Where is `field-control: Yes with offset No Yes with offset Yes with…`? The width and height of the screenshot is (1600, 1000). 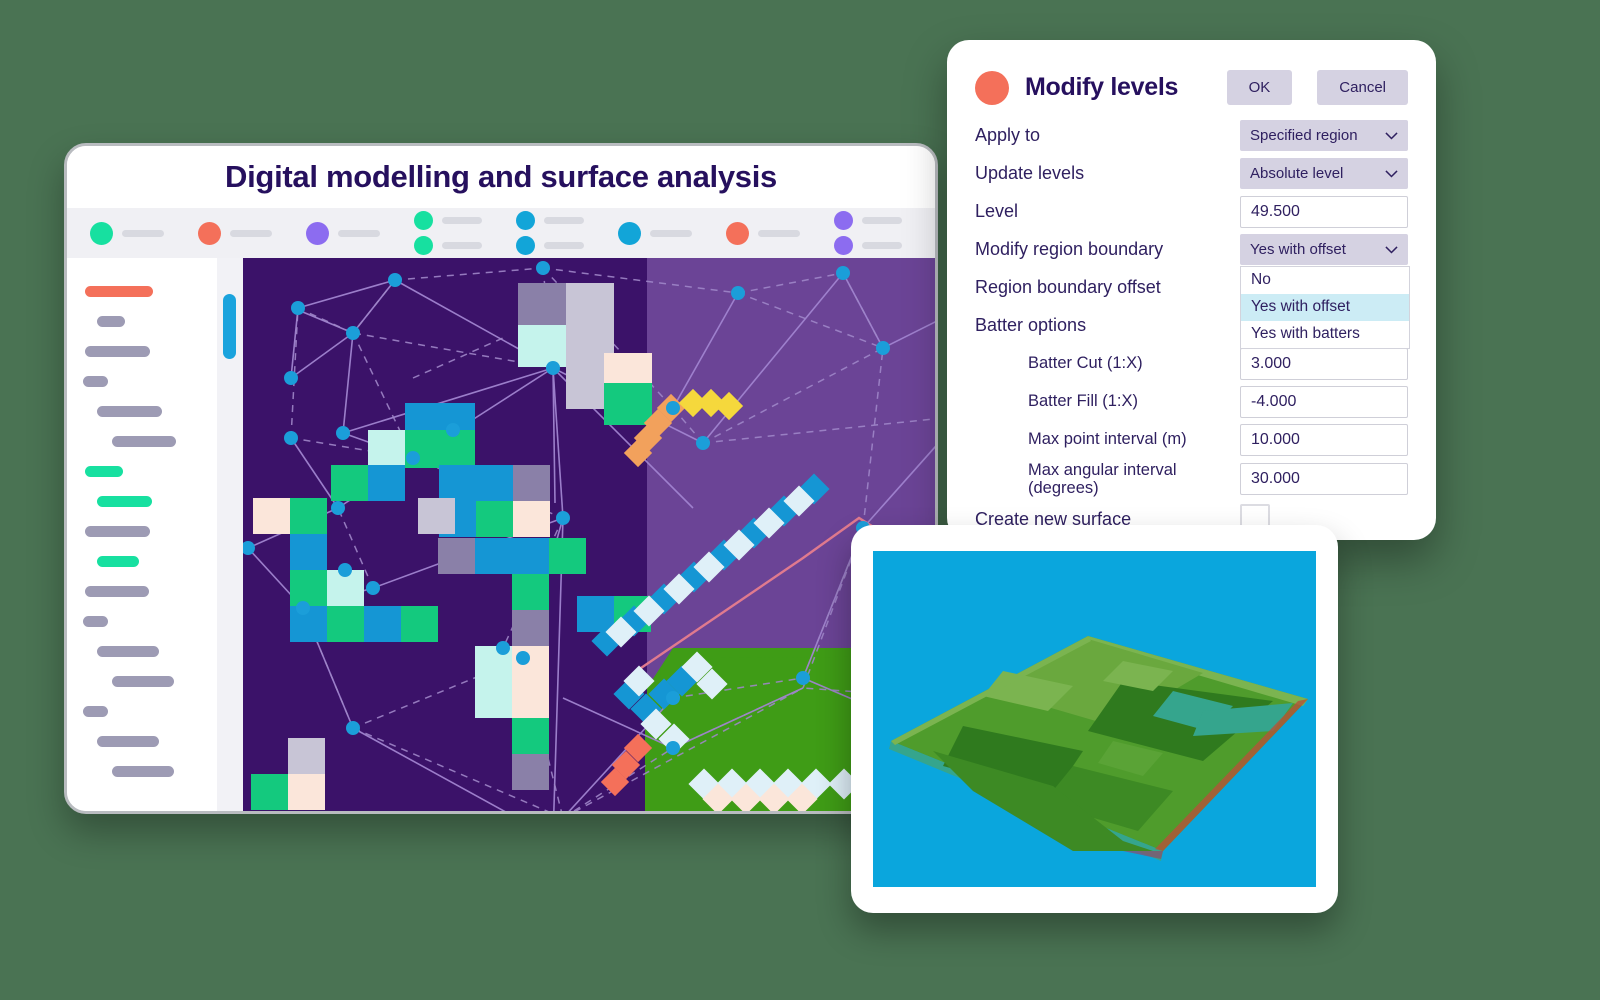 field-control: Yes with offset No Yes with offset Yes with… is located at coordinates (1325, 291).